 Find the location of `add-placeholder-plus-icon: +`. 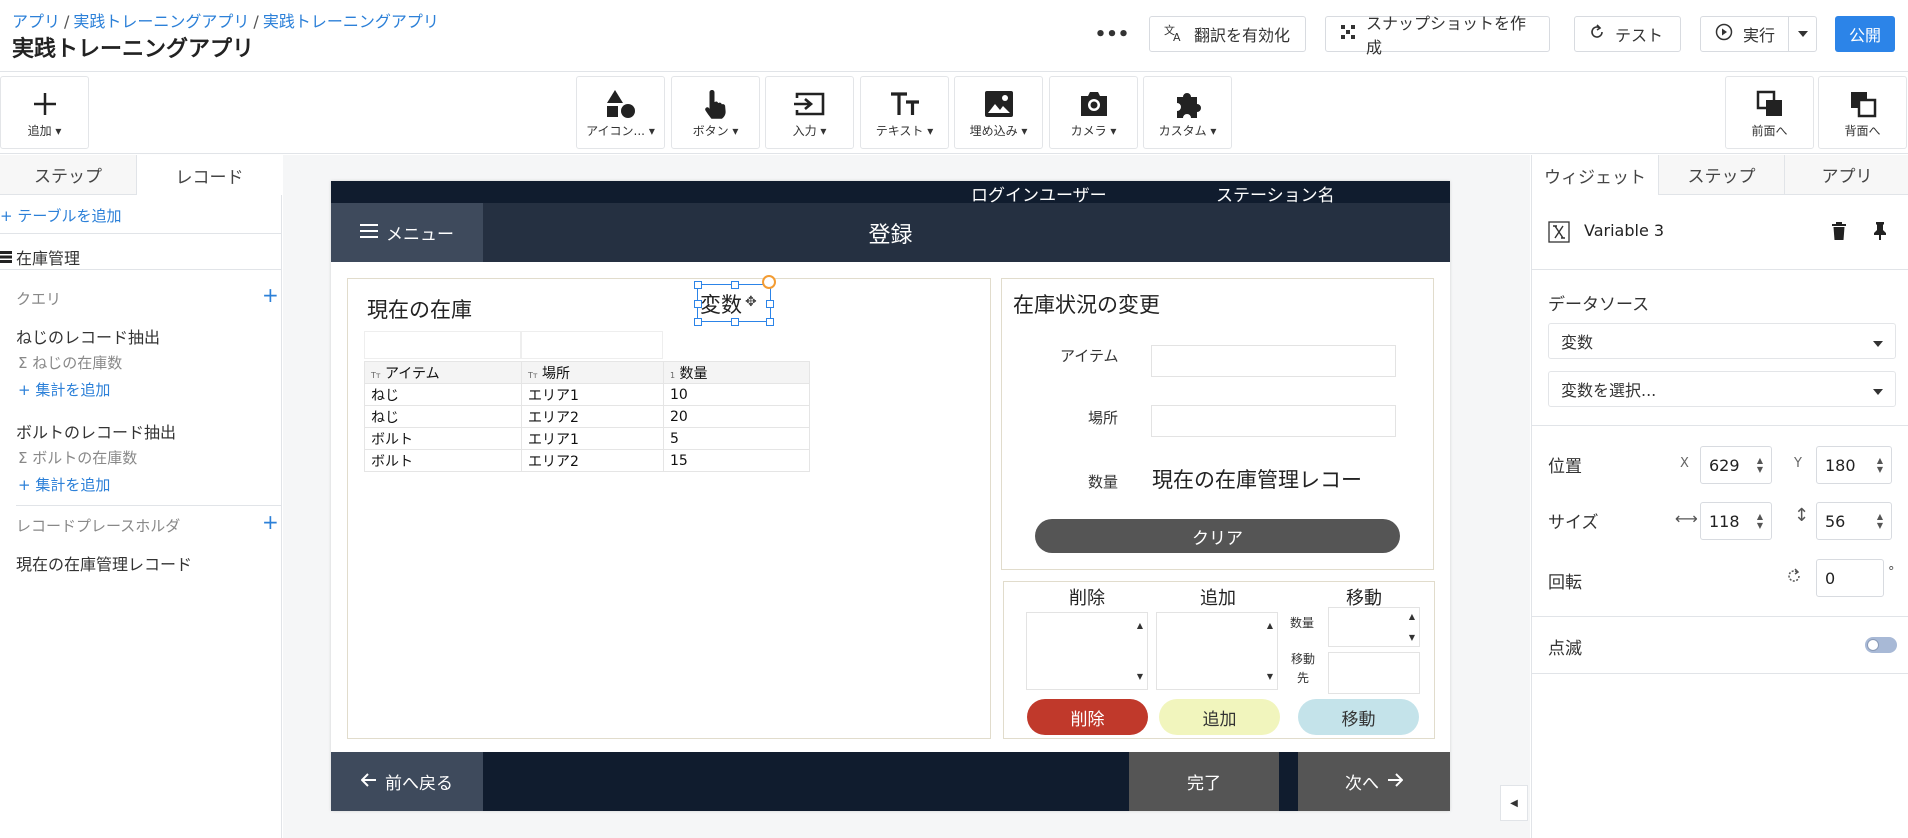

add-placeholder-plus-icon: + is located at coordinates (270, 522).